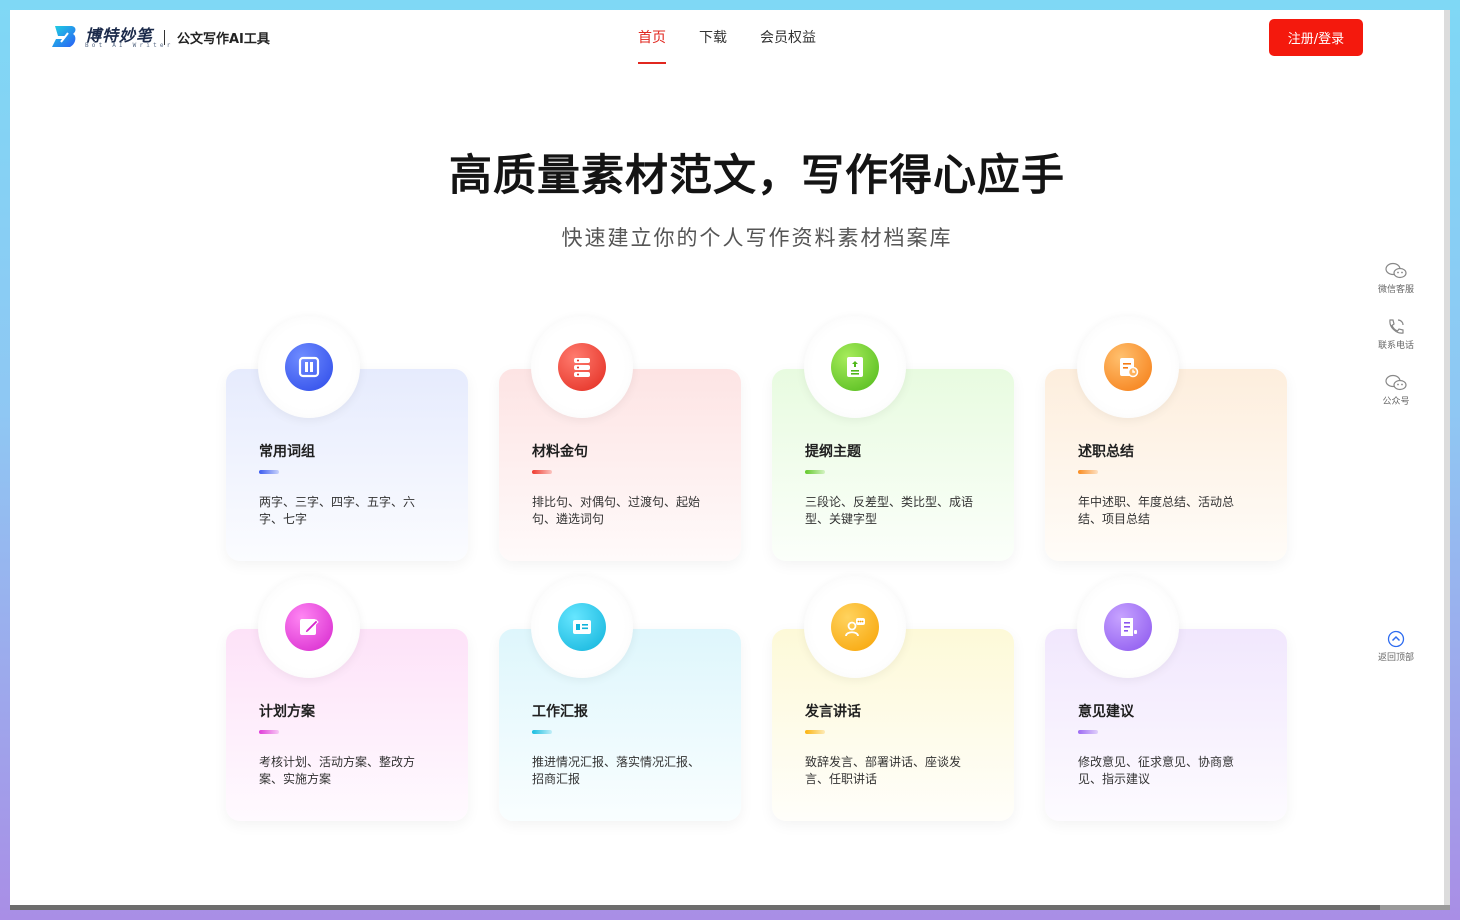 Image resolution: width=1460 pixels, height=920 pixels. What do you see at coordinates (337, 510) in the screenshot?
I see `card-description: 两字、三字、四字、五字、六字、七字` at bounding box center [337, 510].